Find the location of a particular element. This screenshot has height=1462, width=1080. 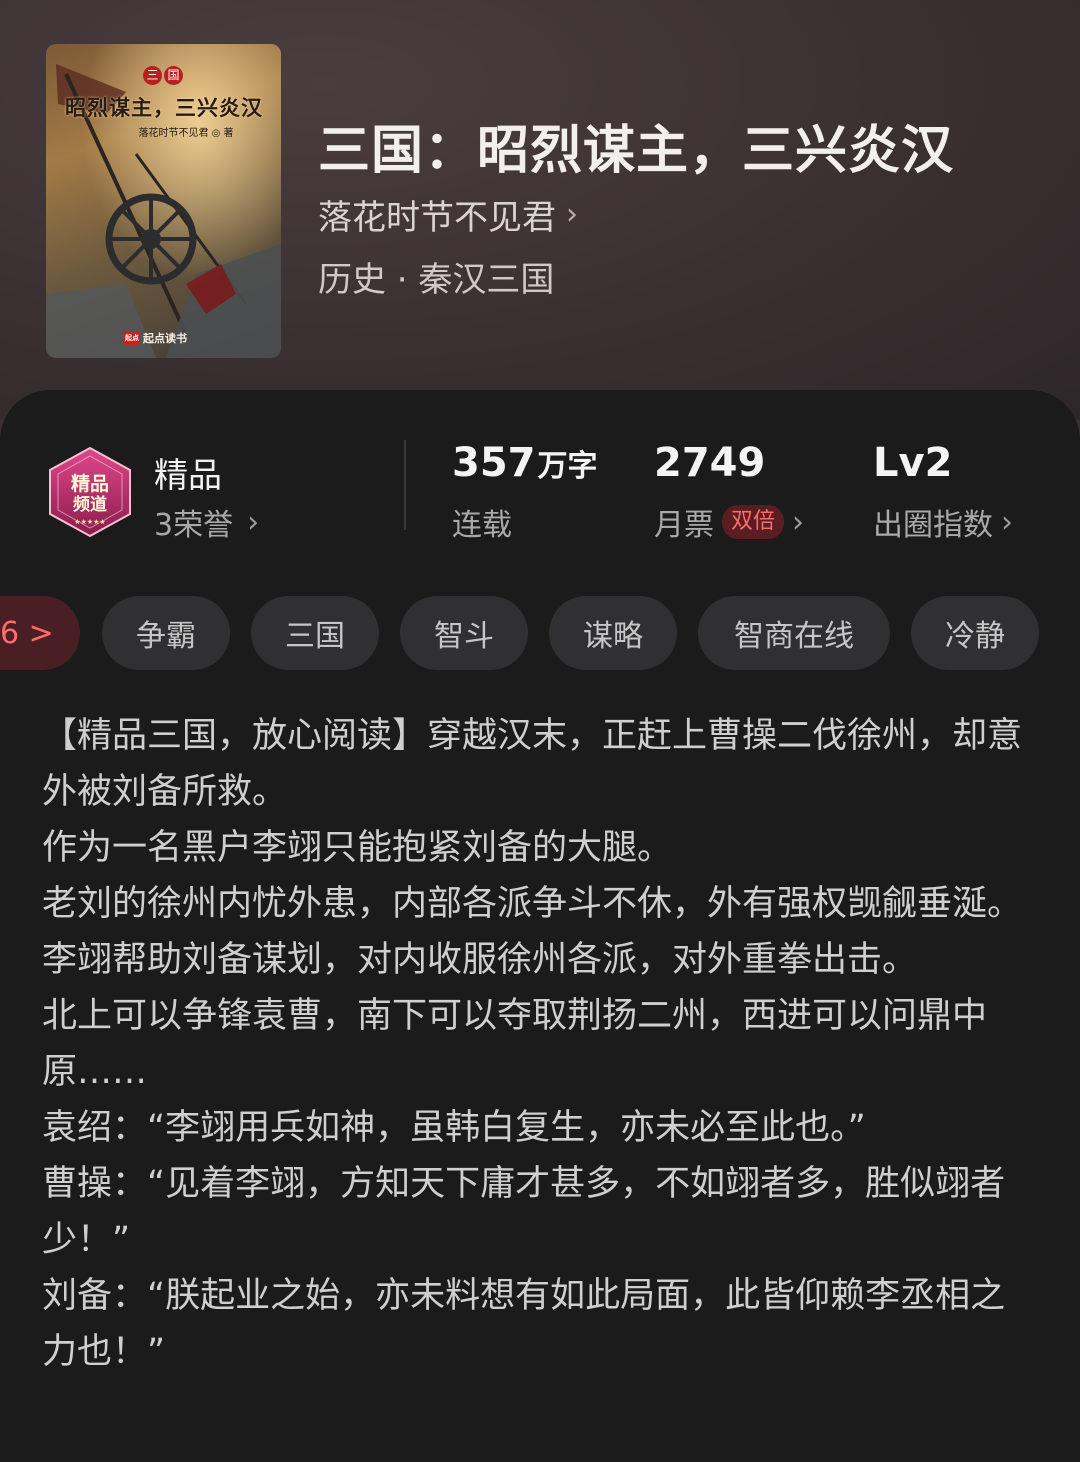

badge-honor: 3荣誉 › is located at coordinates (206, 522).